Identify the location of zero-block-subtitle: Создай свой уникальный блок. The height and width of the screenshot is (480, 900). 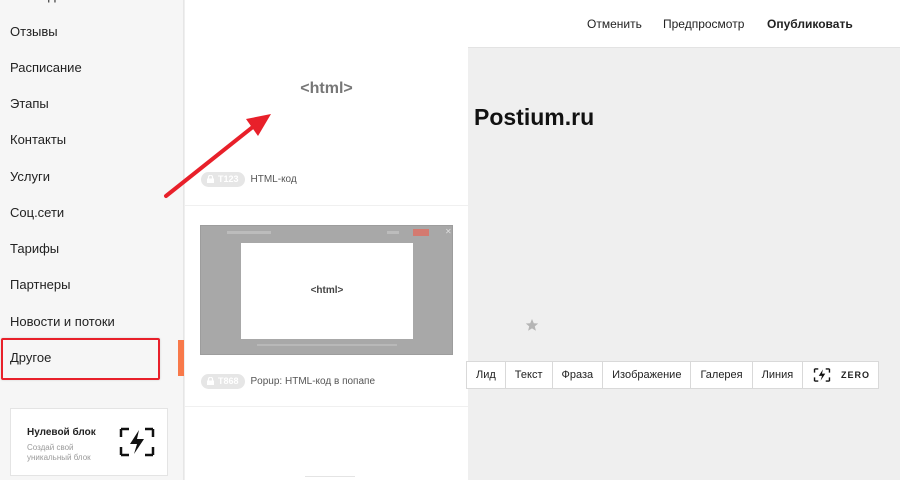
(59, 452).